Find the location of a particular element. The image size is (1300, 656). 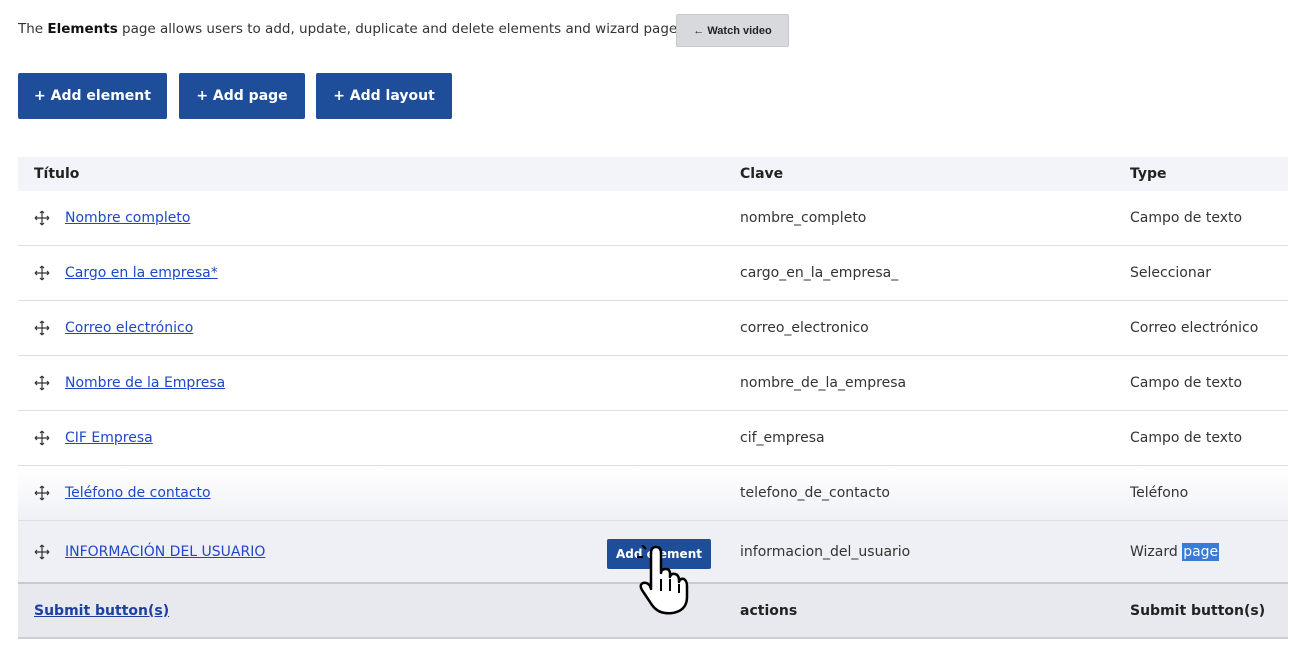

element-type: Wizard page is located at coordinates (1201, 551).